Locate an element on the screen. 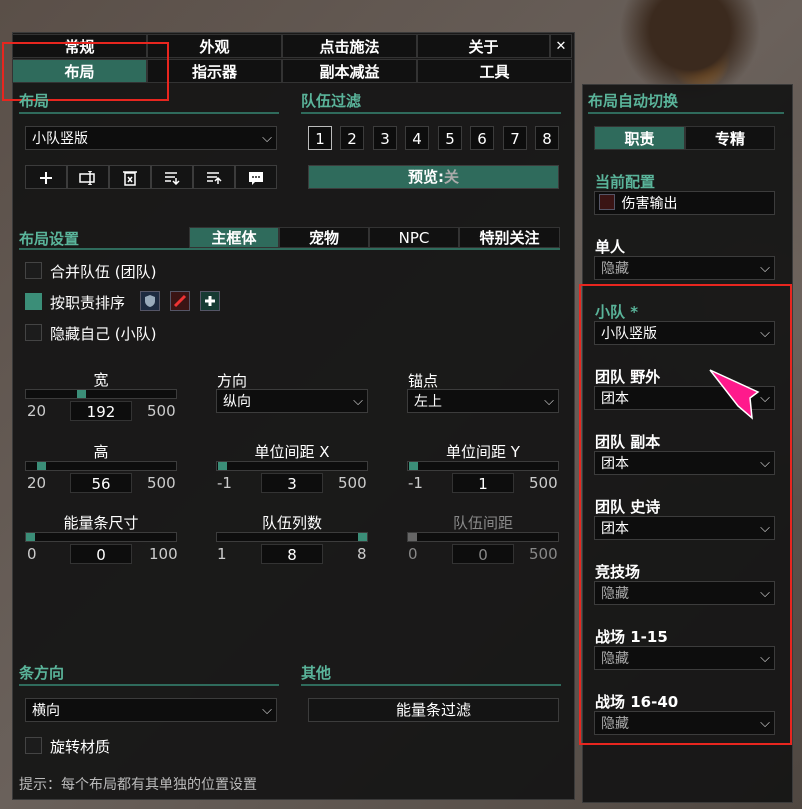  spacing-x-value-input: 3 is located at coordinates (292, 483).